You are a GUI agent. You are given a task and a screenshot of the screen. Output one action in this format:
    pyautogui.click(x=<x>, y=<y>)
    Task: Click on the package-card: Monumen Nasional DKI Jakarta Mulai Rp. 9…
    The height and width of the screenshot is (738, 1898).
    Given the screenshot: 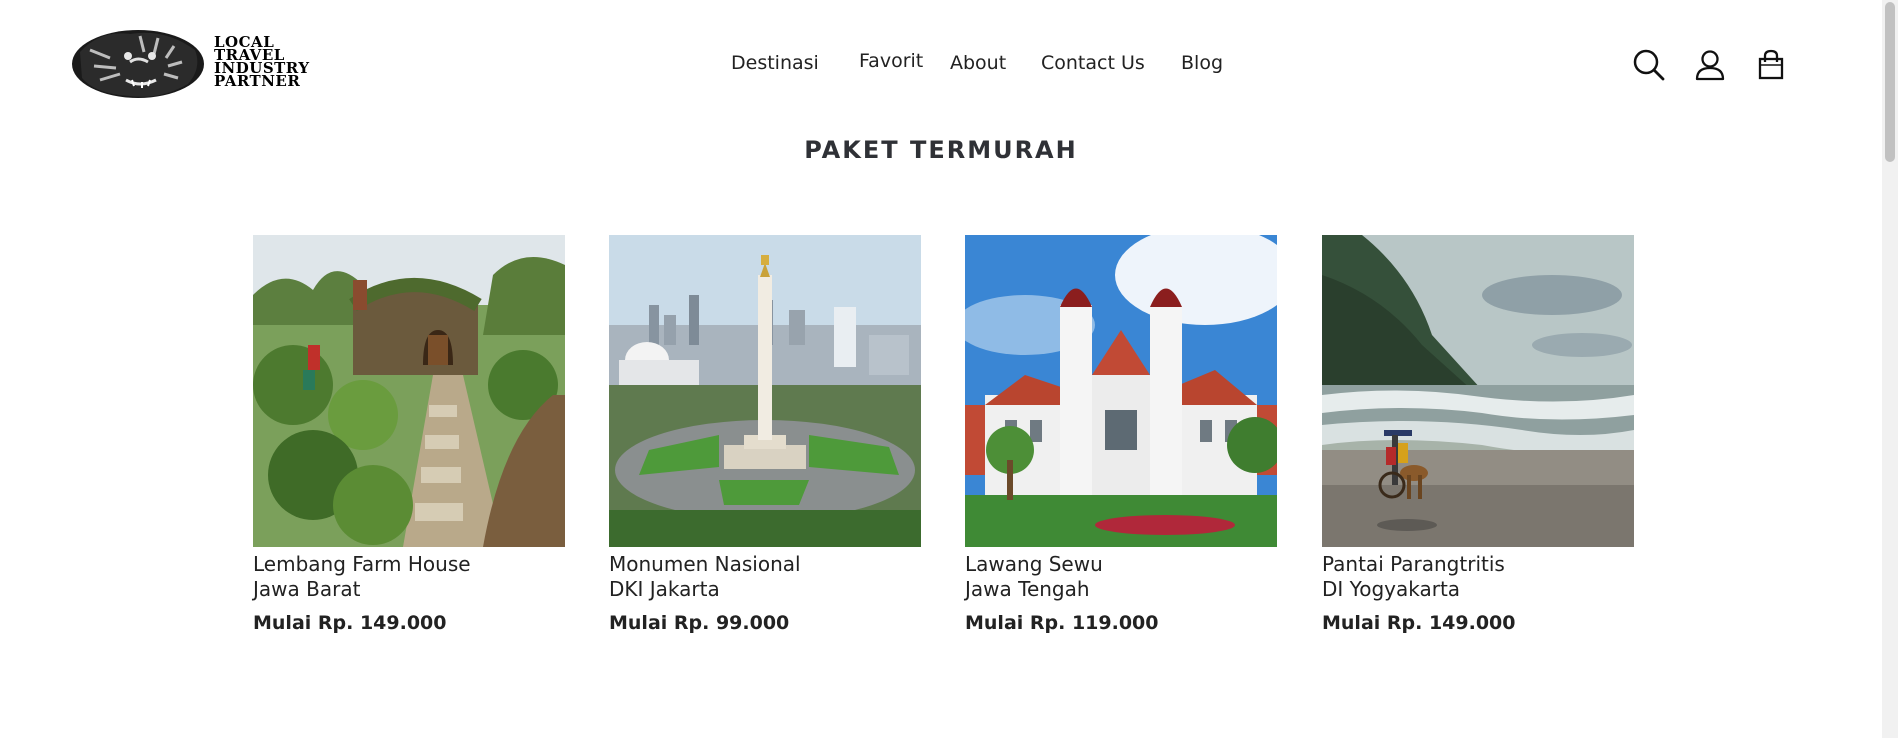 What is the action you would take?
    pyautogui.click(x=765, y=434)
    